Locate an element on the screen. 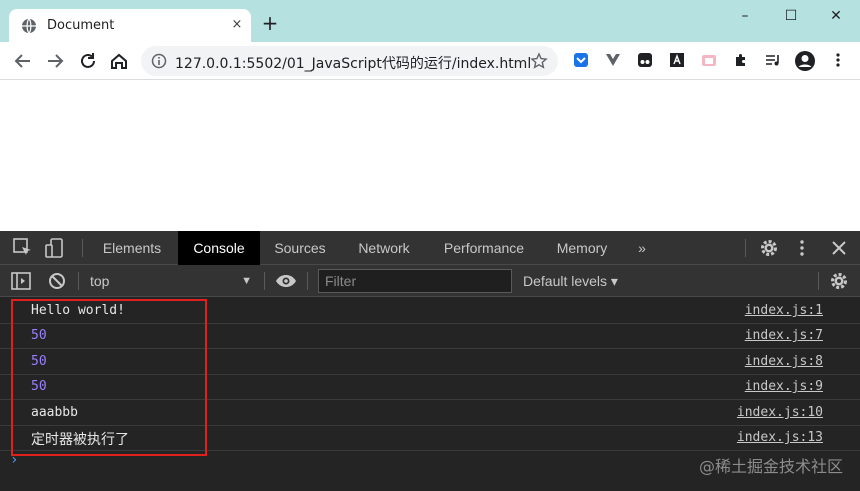  chevron-down-icon: ▼ is located at coordinates (246, 281).